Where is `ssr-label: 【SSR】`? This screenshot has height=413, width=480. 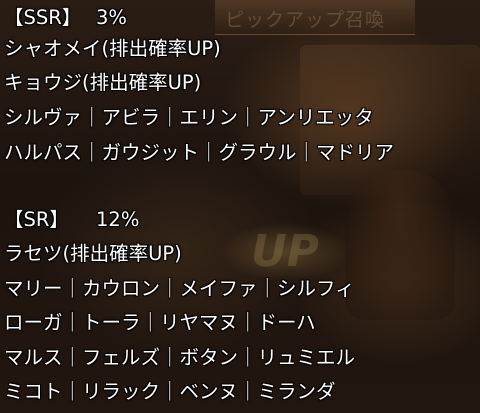 ssr-label: 【SSR】 is located at coordinates (43, 17).